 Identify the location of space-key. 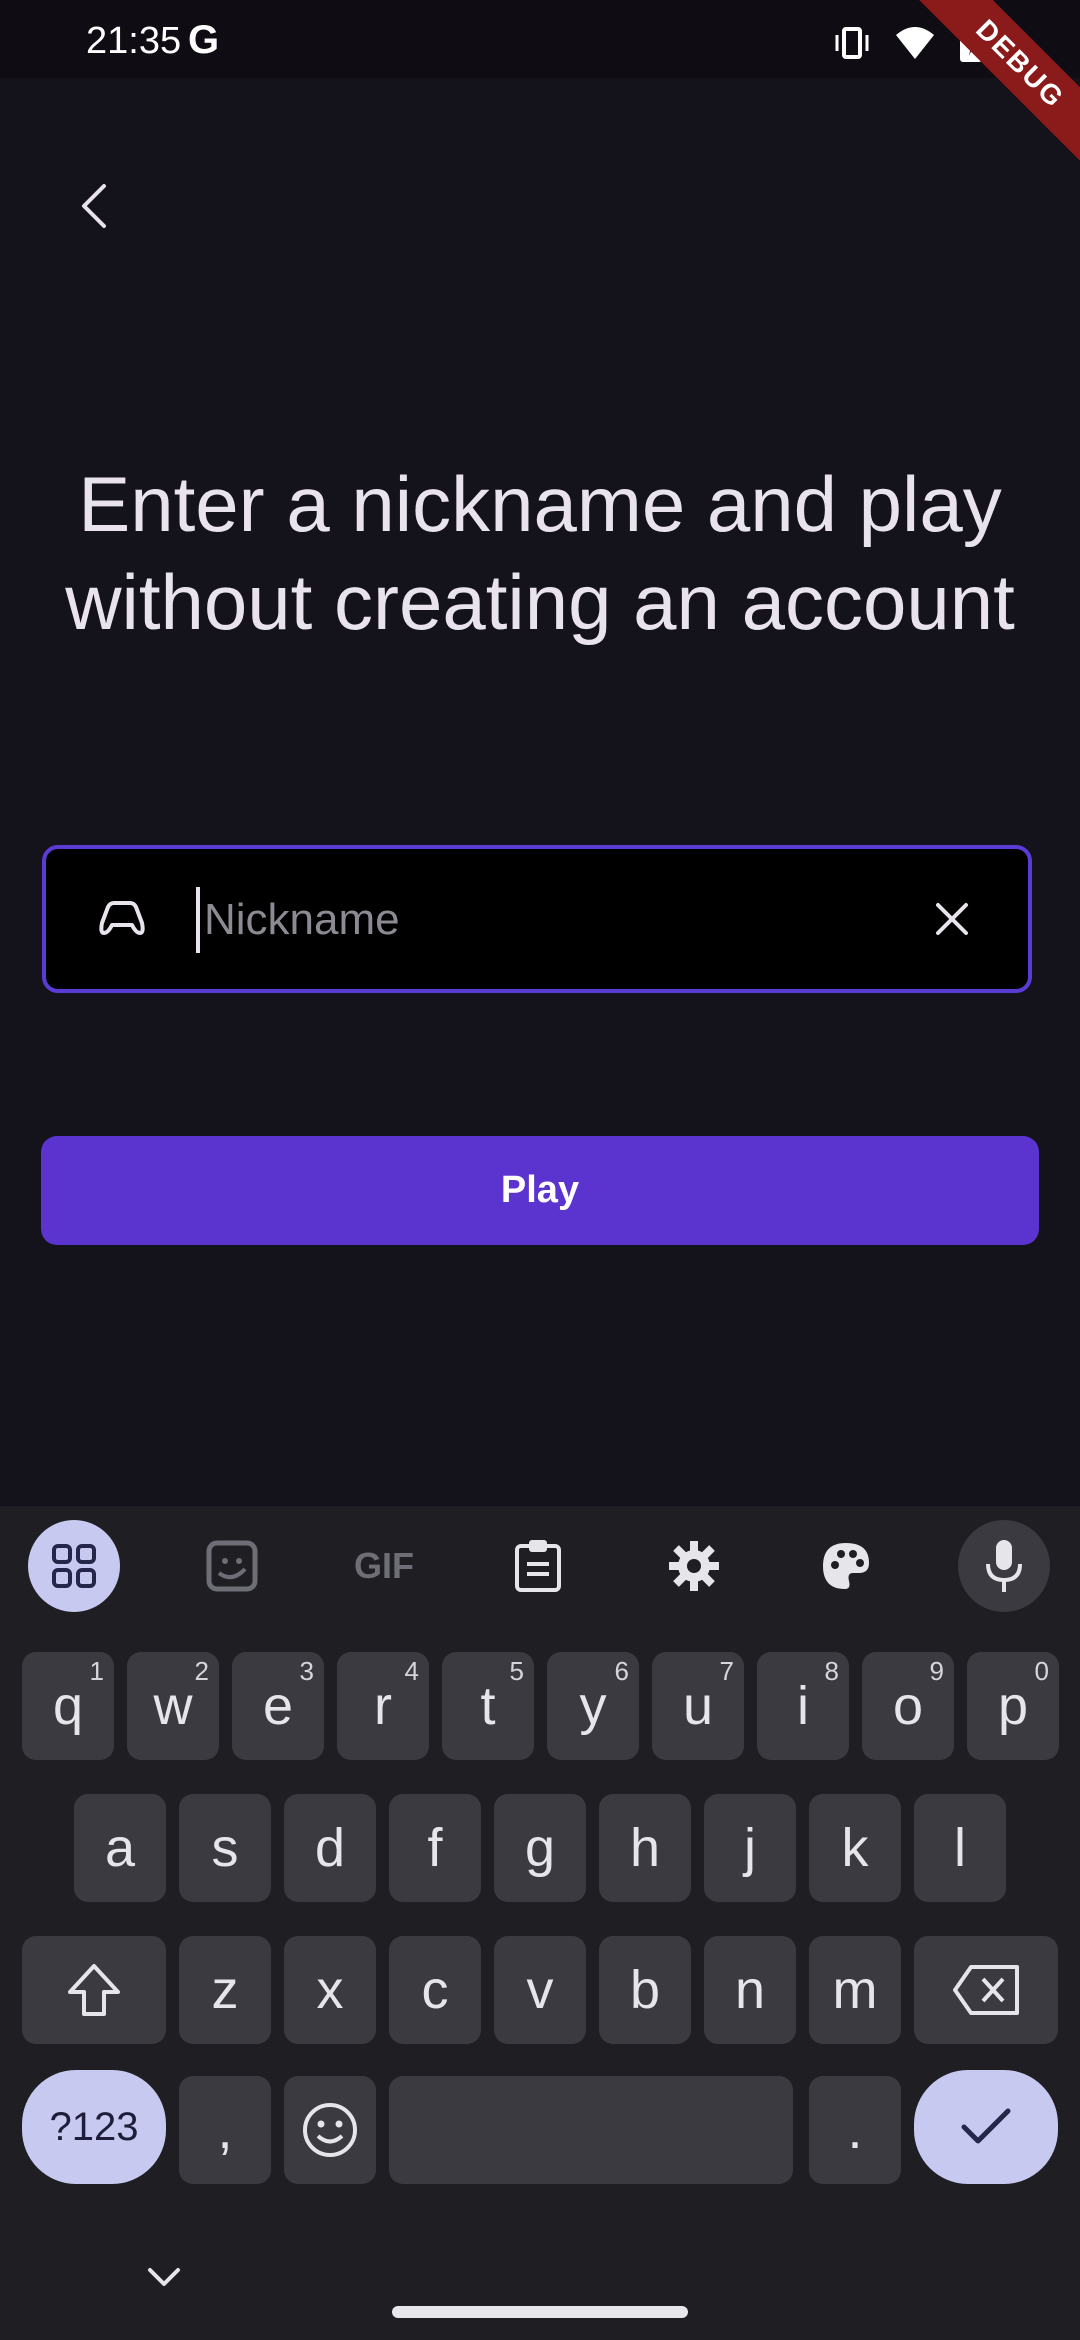
(591, 2130).